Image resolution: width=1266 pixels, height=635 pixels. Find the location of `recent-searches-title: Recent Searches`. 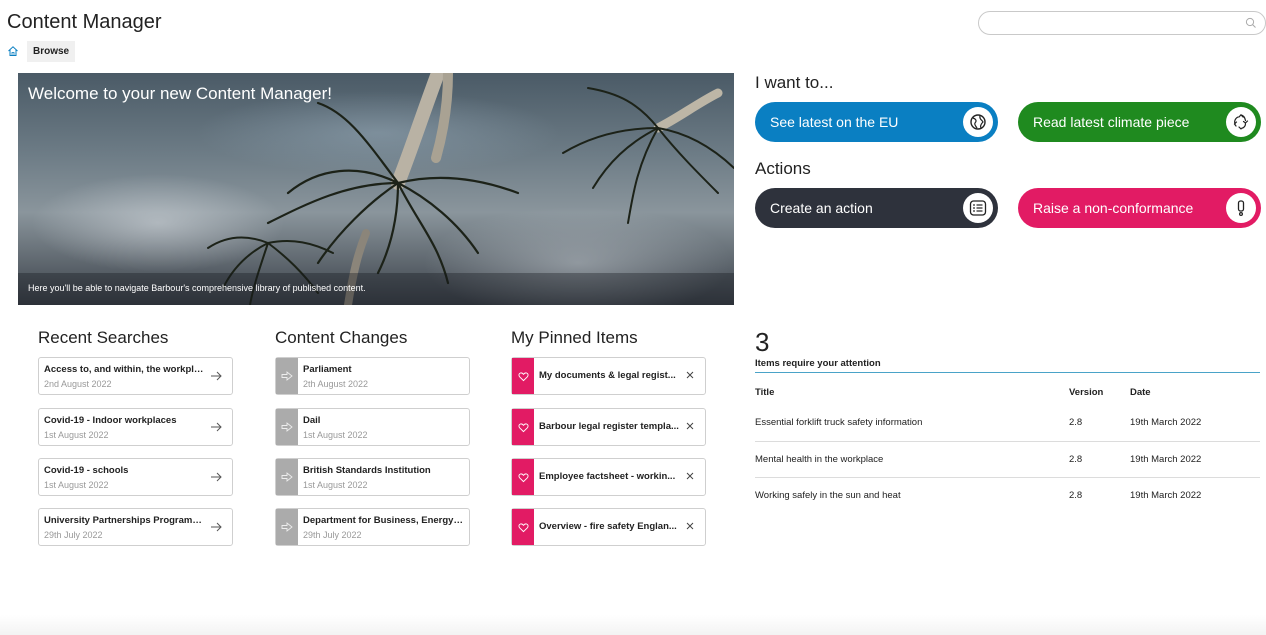

recent-searches-title: Recent Searches is located at coordinates (103, 337).